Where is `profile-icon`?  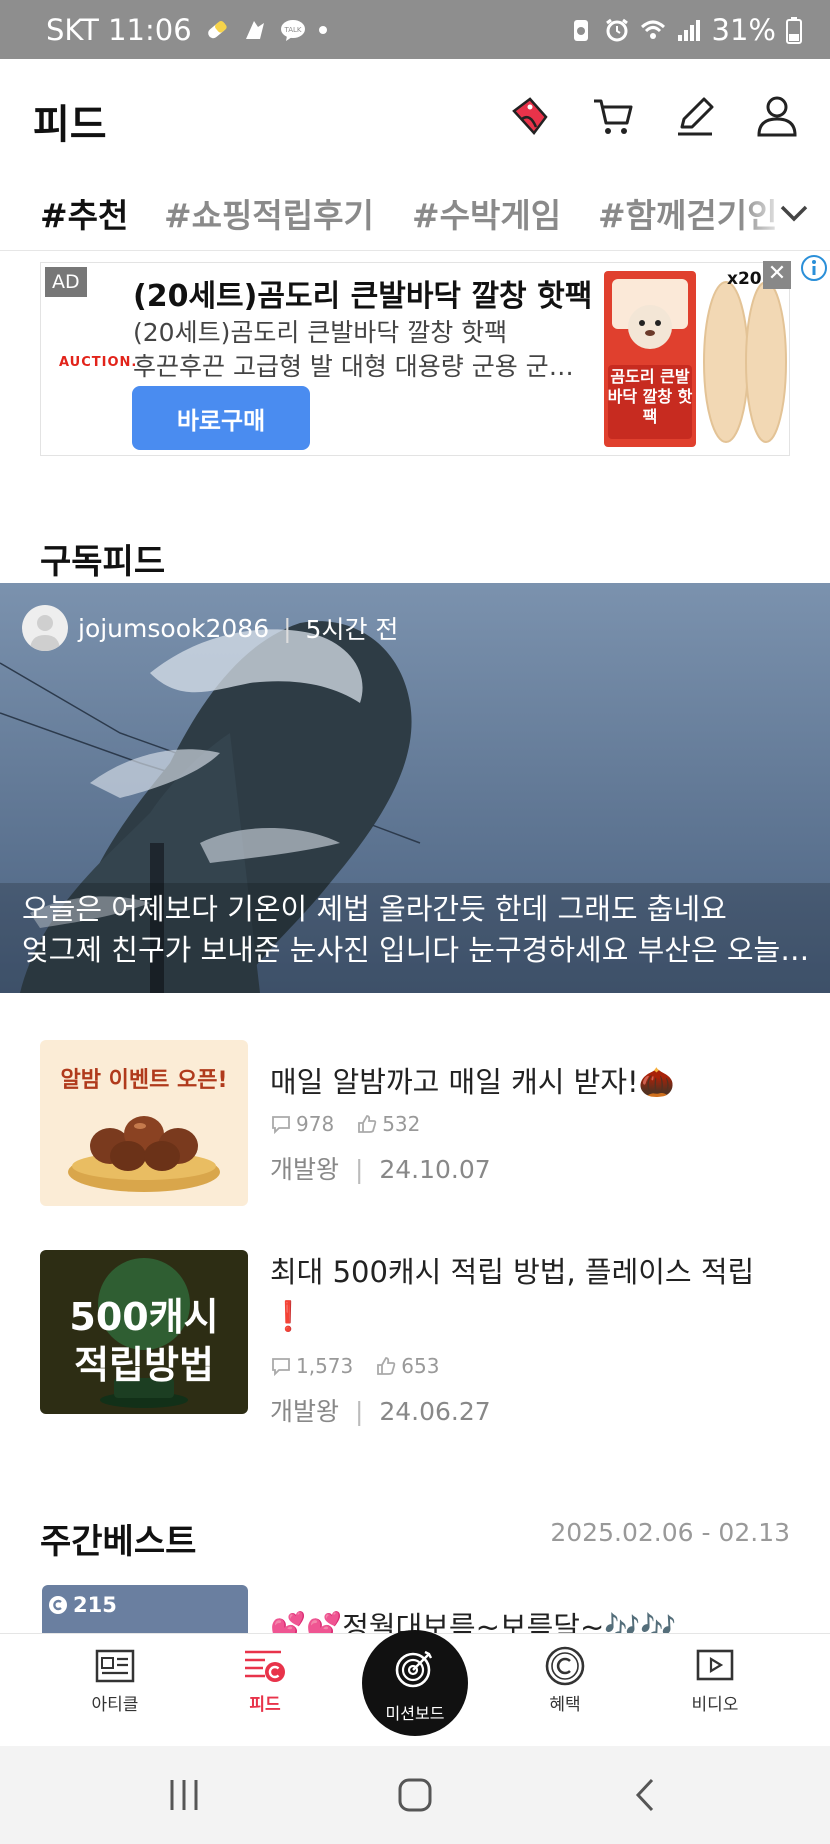 profile-icon is located at coordinates (777, 116).